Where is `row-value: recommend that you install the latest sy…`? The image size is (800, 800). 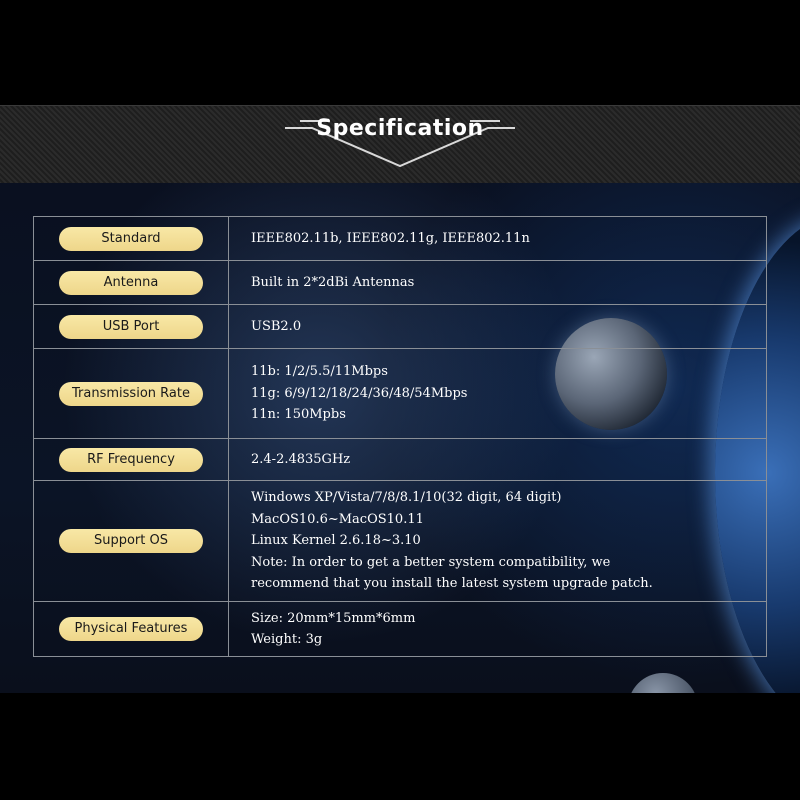
row-value: recommend that you install the latest sy… is located at coordinates (452, 584).